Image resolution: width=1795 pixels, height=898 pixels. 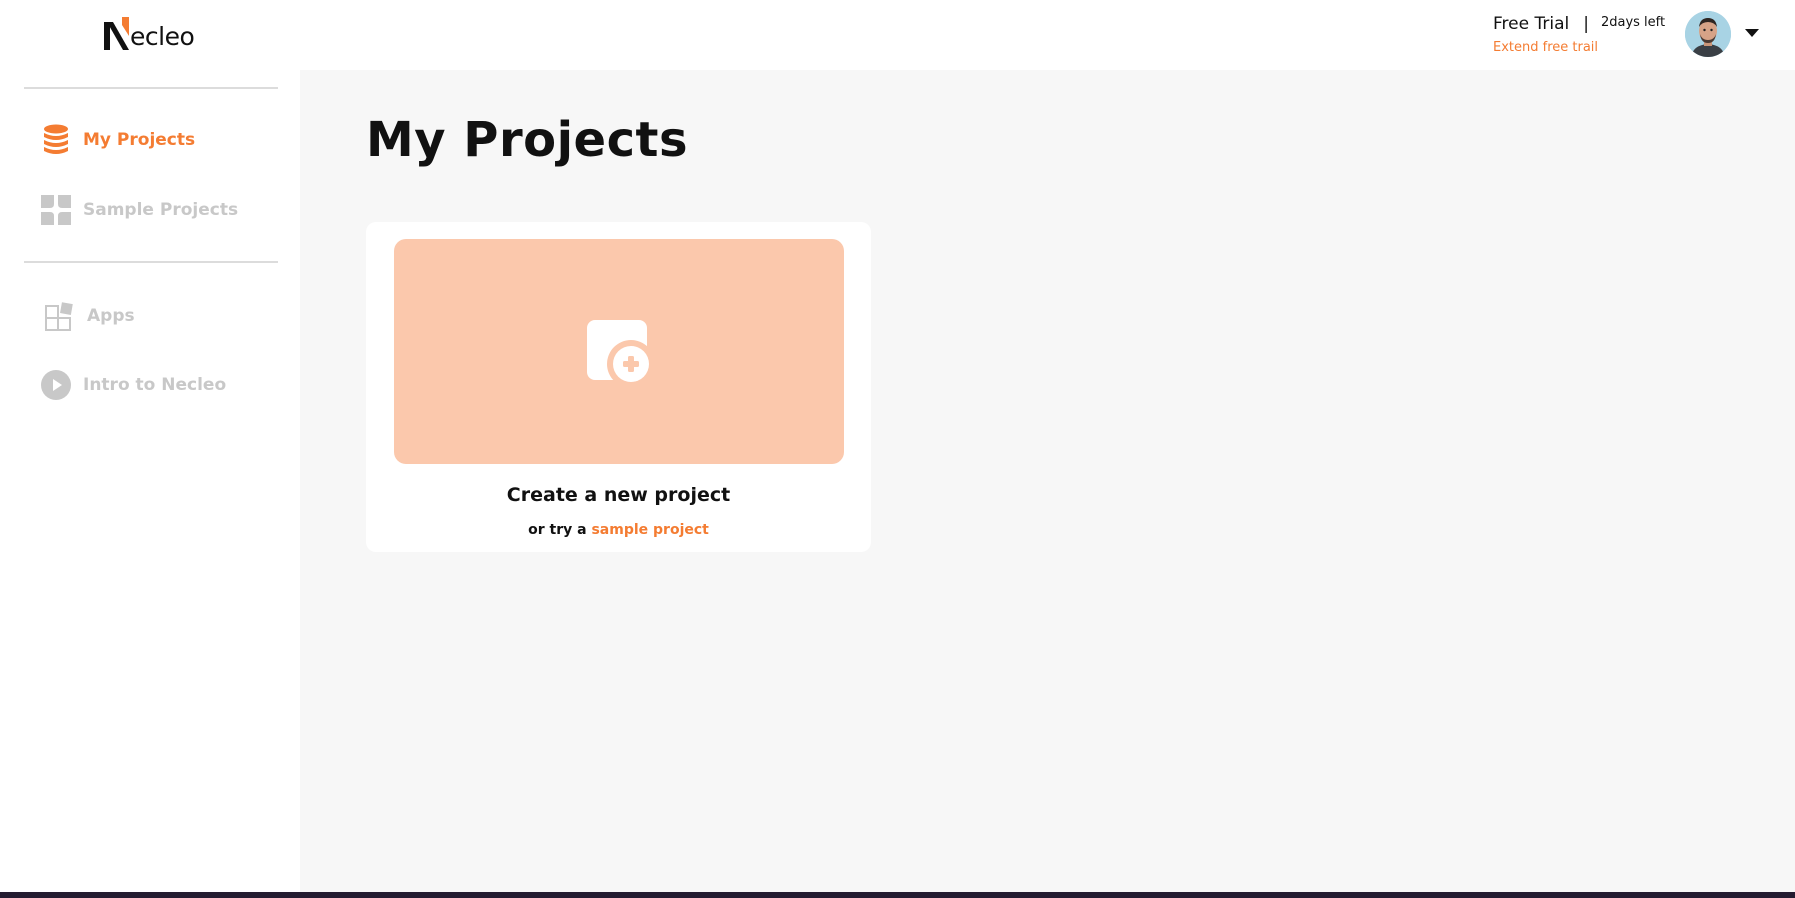 What do you see at coordinates (527, 140) in the screenshot?
I see `page-title: My Projects` at bounding box center [527, 140].